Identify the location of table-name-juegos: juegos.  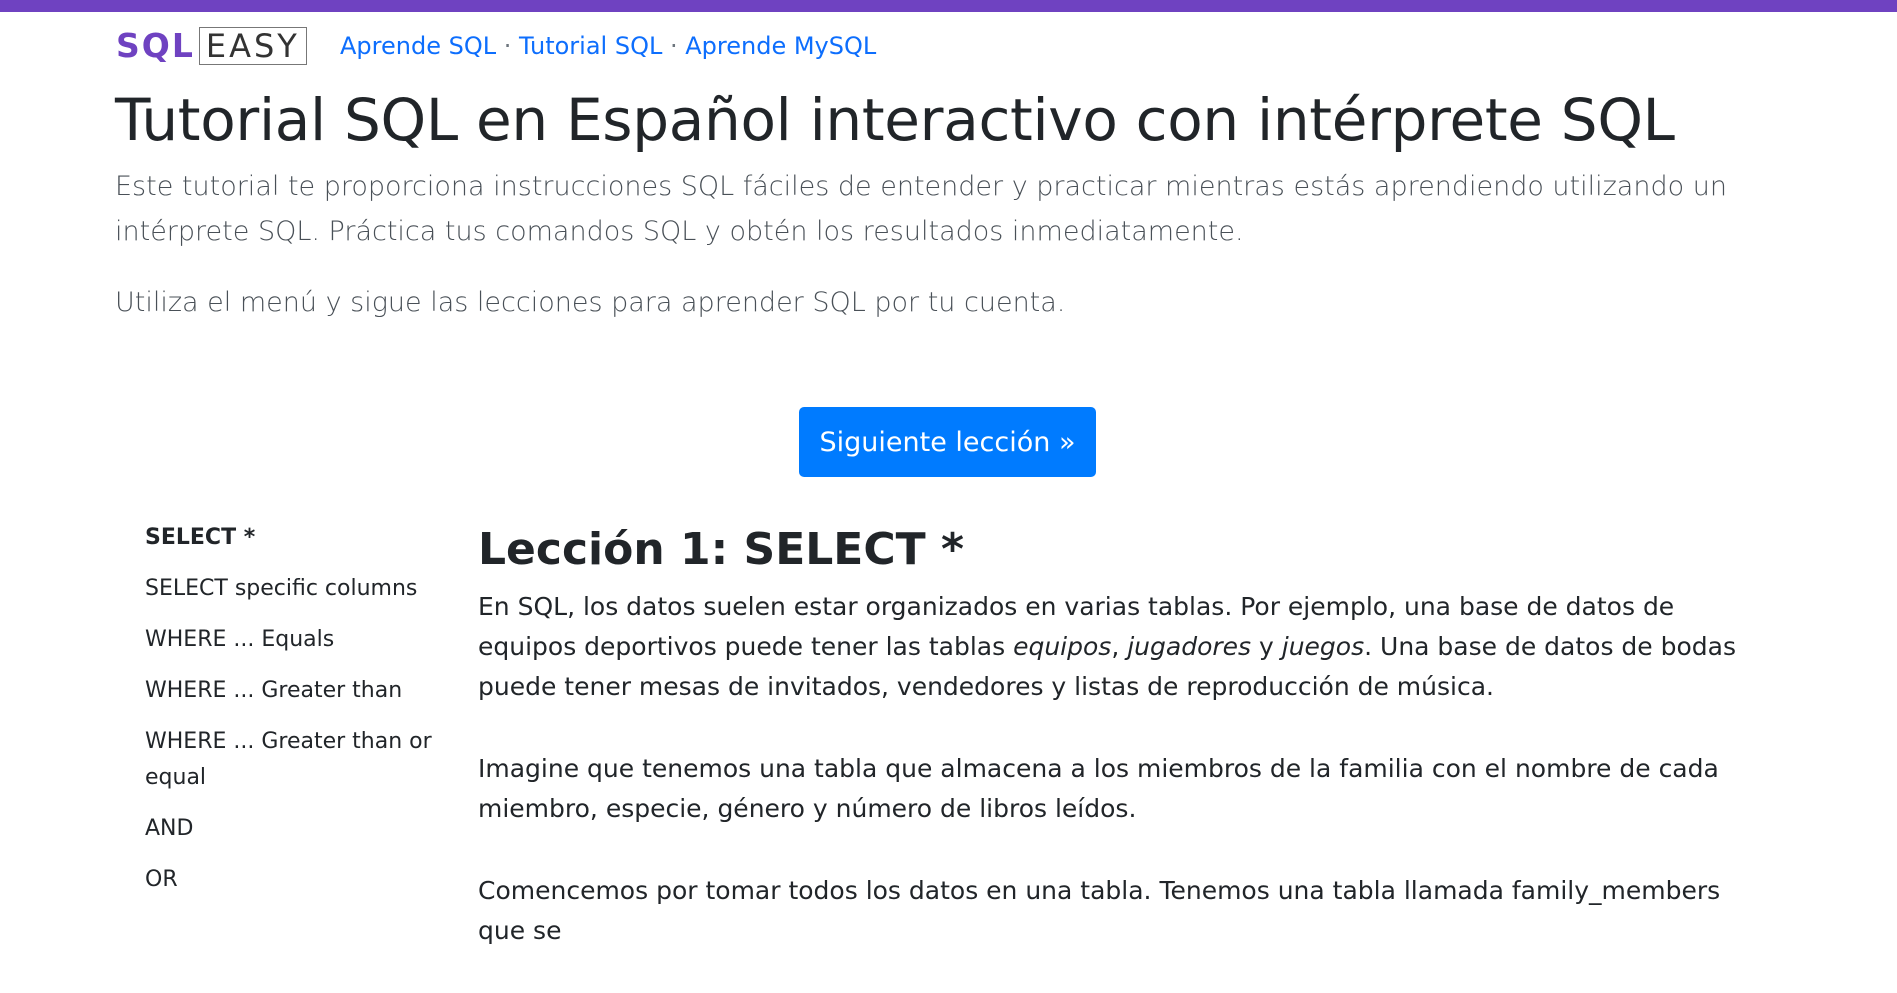
(1323, 646).